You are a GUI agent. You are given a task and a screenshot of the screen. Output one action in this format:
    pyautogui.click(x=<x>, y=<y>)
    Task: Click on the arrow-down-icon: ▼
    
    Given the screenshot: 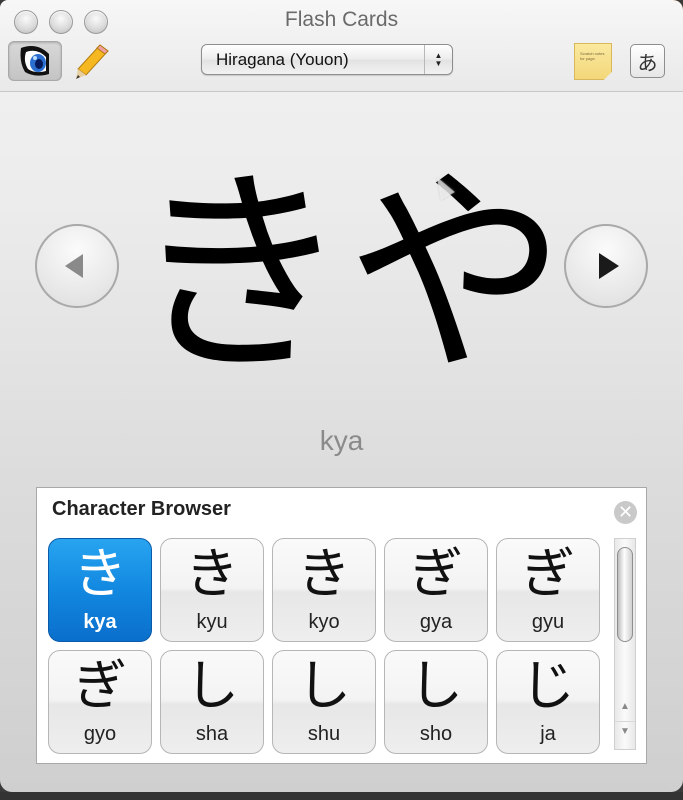 What is the action you would take?
    pyautogui.click(x=625, y=731)
    